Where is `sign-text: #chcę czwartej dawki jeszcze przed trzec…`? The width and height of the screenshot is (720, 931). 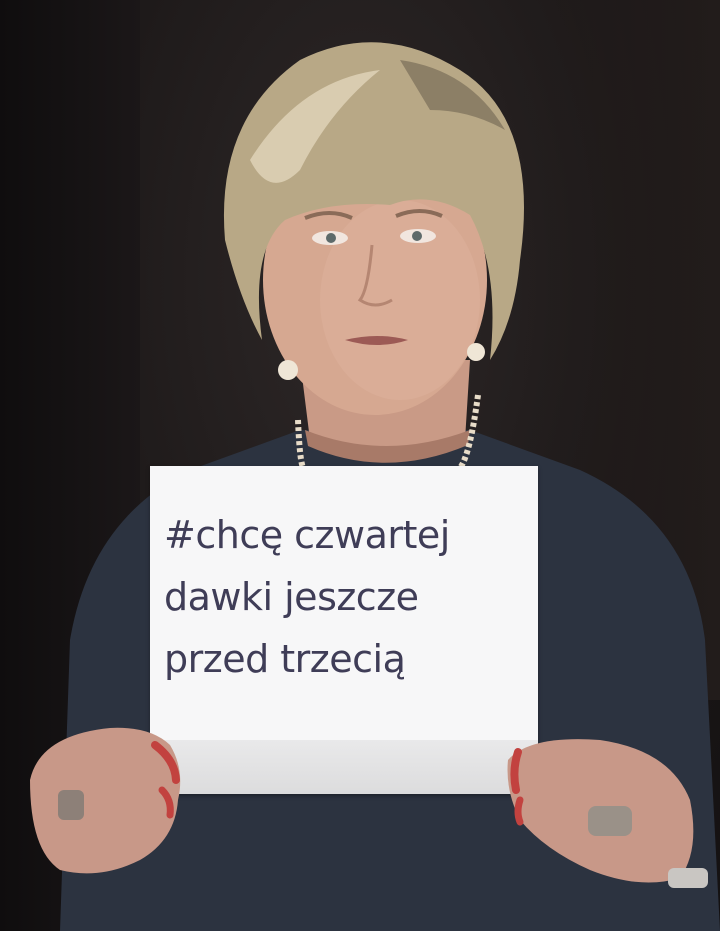 sign-text: #chcę czwartej dawki jeszcze przed trzec… is located at coordinates (349, 597).